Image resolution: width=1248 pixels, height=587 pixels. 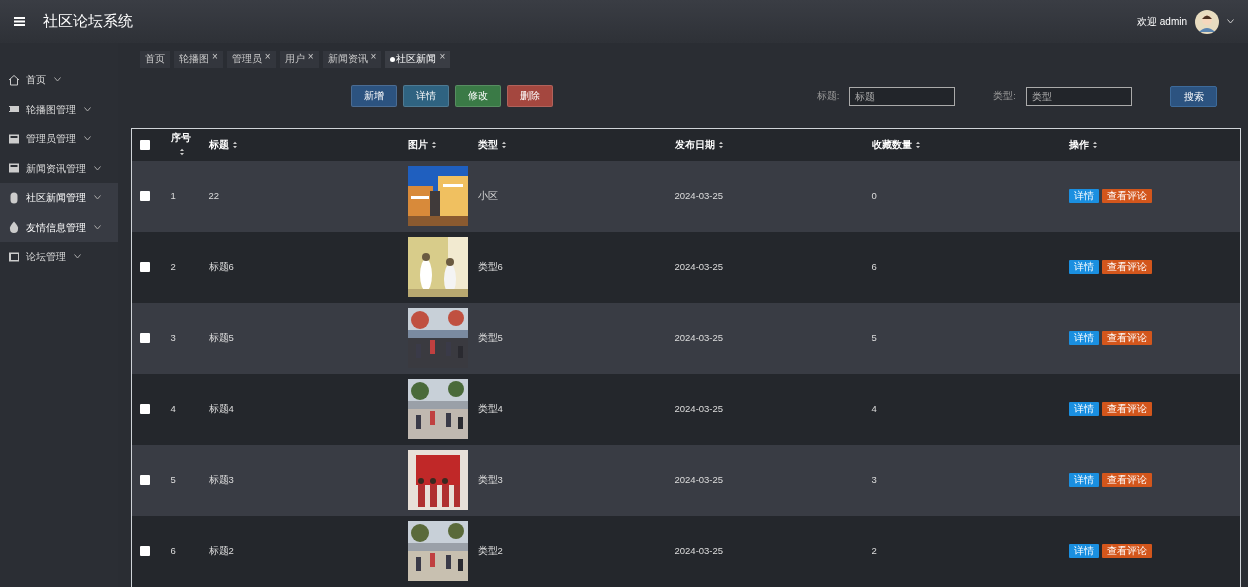 I want to click on home-icon, so click(x=14, y=79).